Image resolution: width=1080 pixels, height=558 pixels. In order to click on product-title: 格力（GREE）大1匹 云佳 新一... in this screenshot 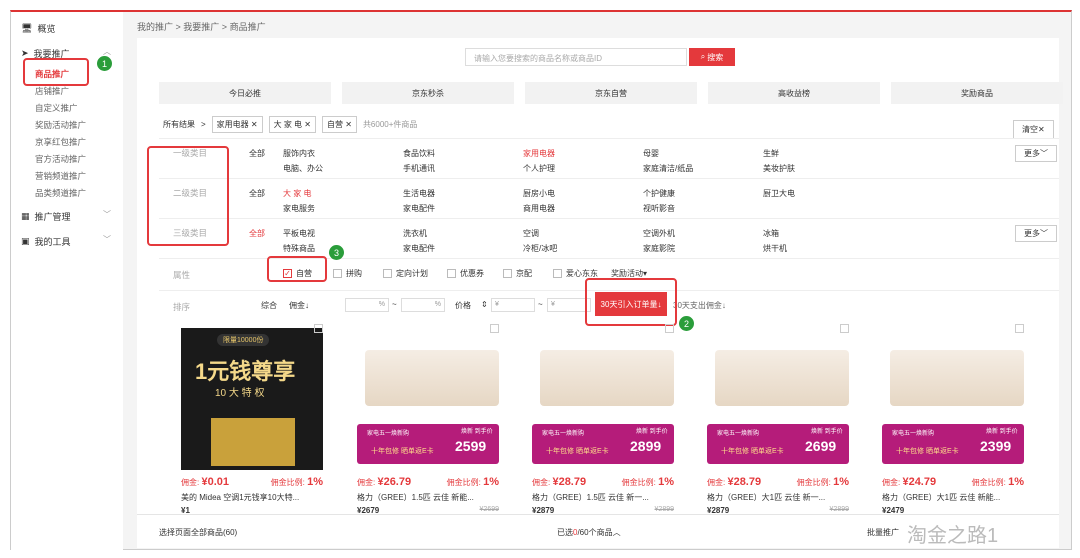, I will do `click(777, 497)`.